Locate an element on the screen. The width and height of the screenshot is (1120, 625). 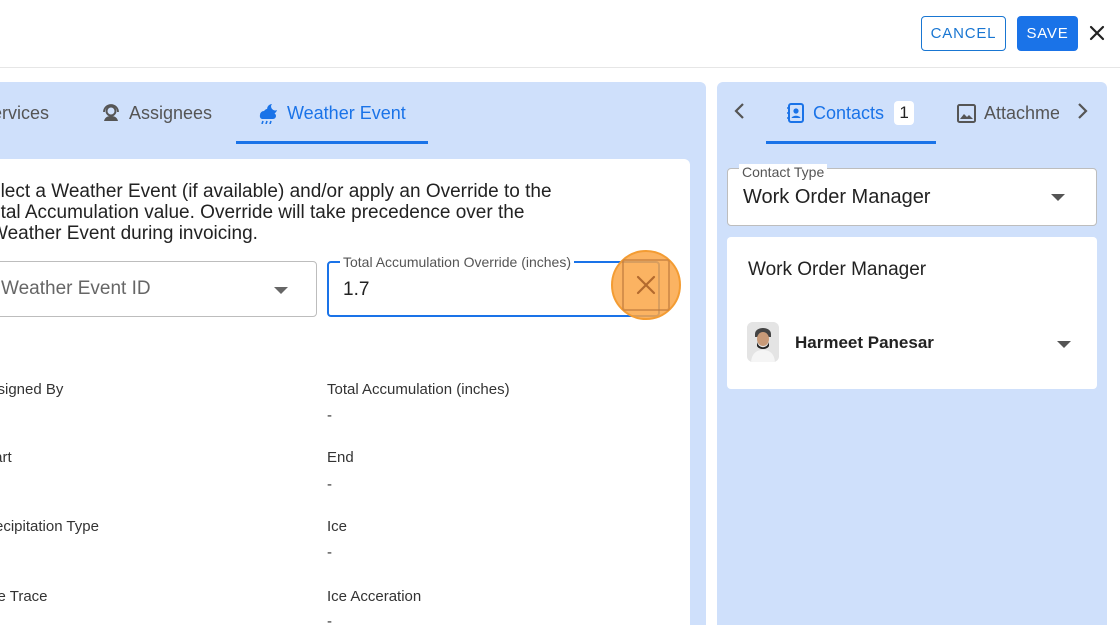
end-label: End is located at coordinates (340, 457).